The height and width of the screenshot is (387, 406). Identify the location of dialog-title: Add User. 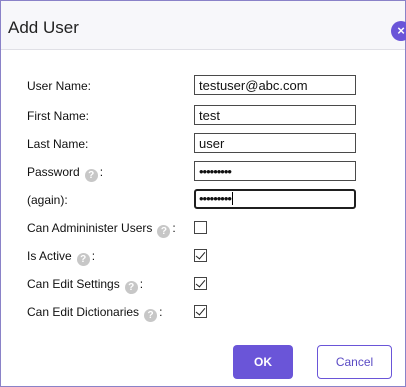
(43, 27).